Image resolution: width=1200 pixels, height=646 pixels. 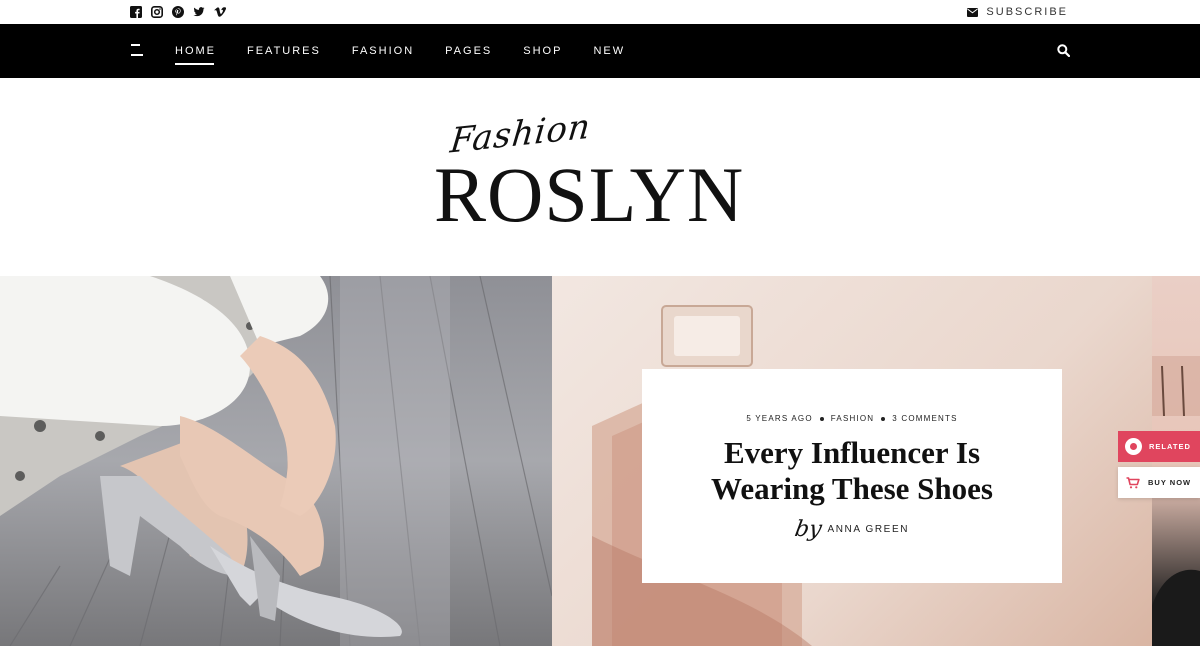 I want to click on top-bar: SUBSCRIBE, so click(x=600, y=12).